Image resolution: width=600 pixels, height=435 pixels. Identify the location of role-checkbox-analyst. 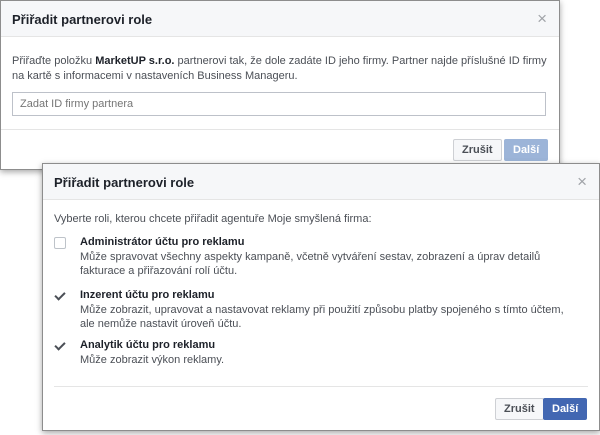
(60, 346).